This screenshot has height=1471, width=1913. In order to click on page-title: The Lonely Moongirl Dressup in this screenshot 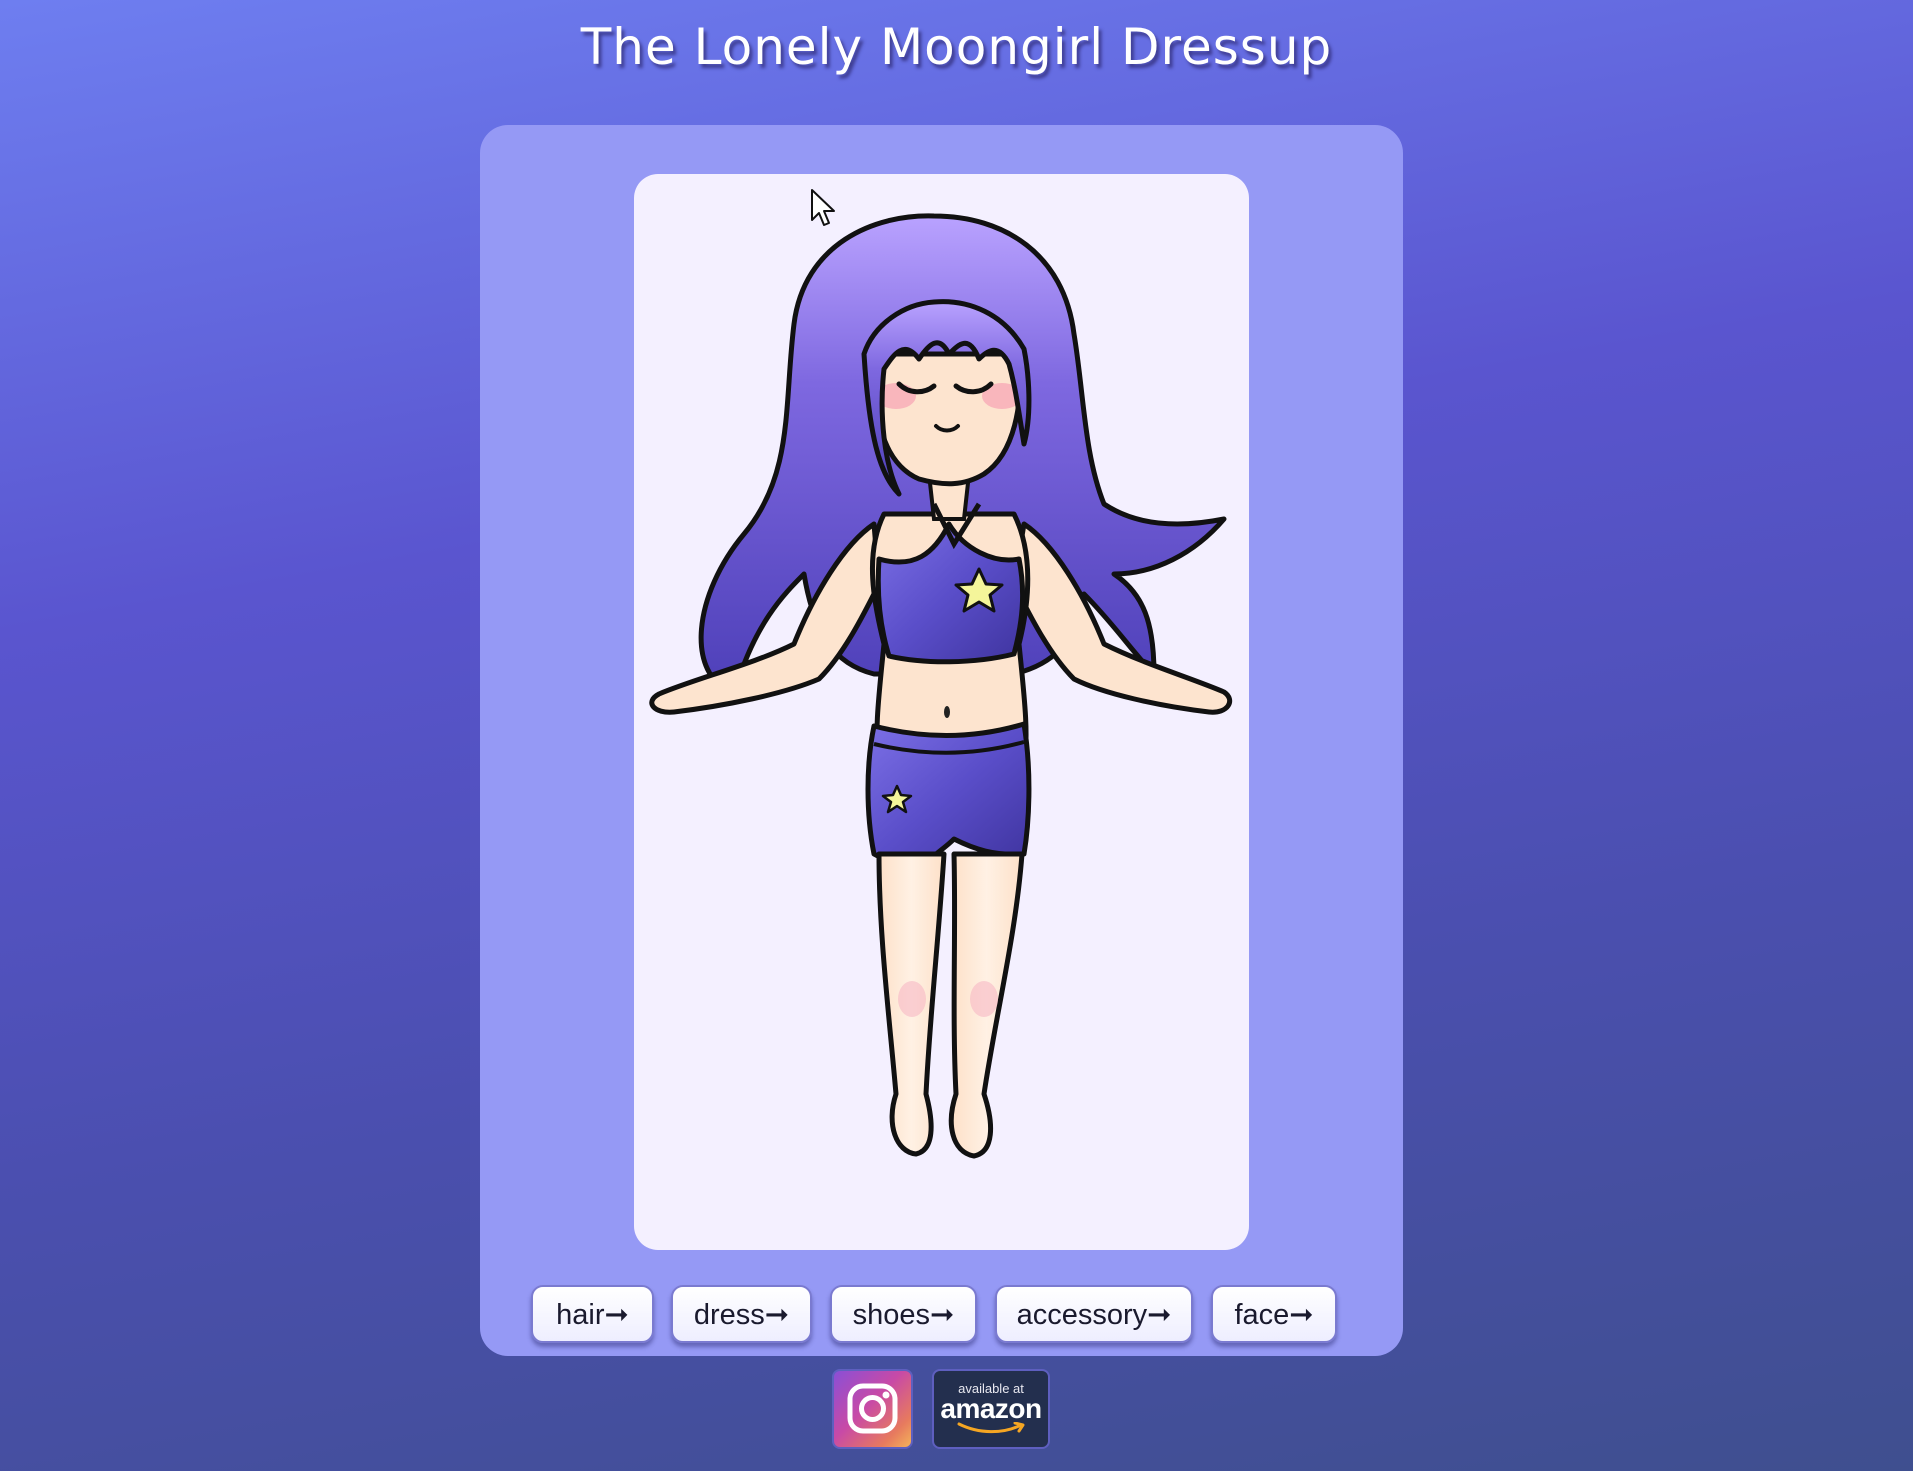, I will do `click(956, 47)`.